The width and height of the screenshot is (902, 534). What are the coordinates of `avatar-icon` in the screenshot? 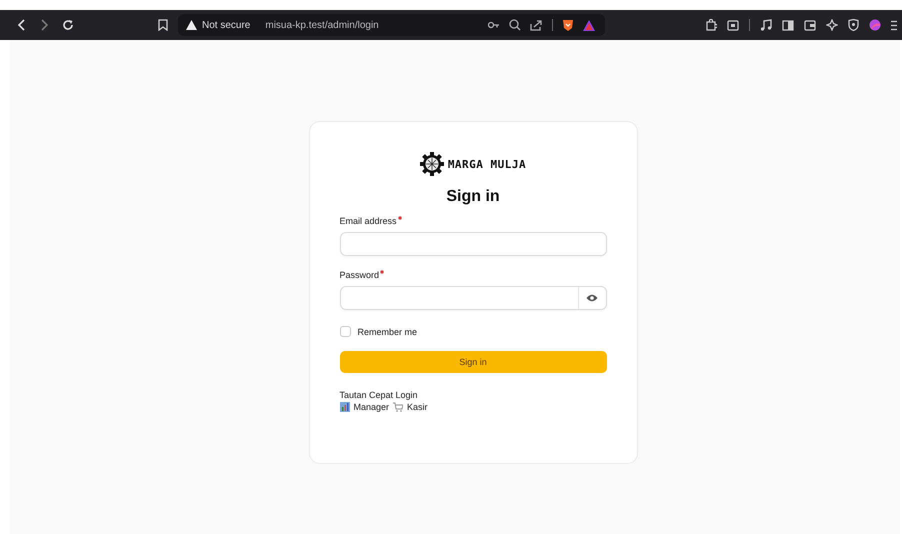 It's located at (875, 25).